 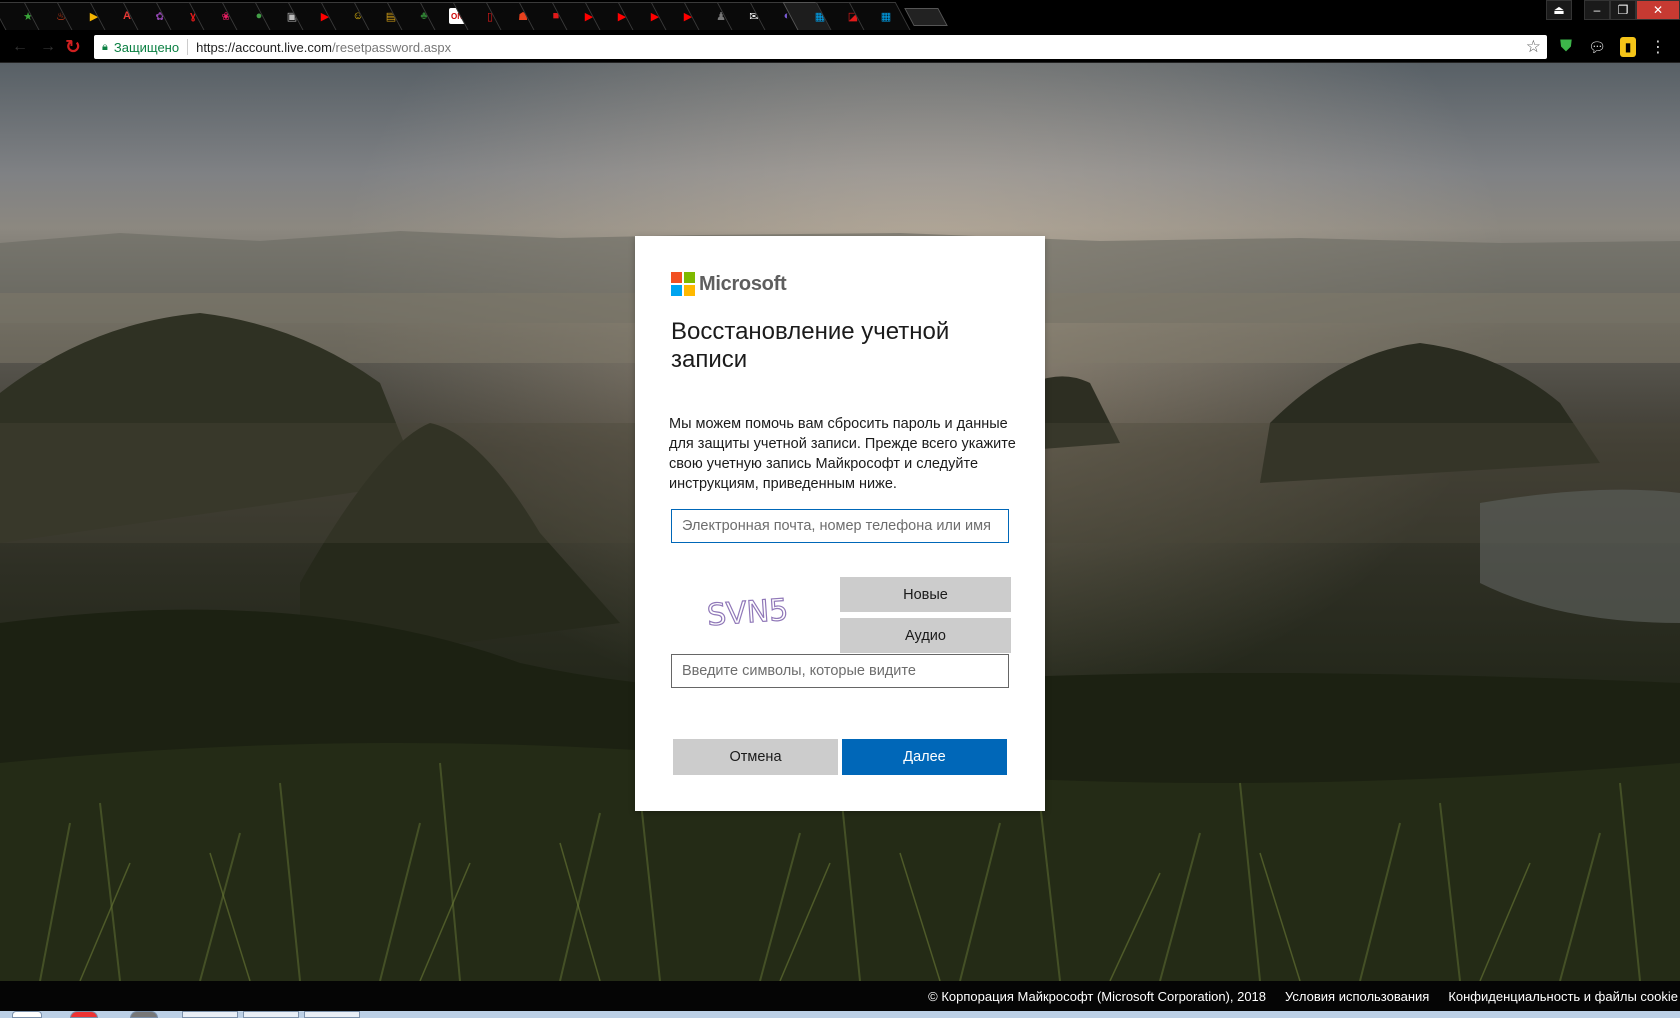 I want to click on reload-icon: ↻, so click(x=73, y=47).